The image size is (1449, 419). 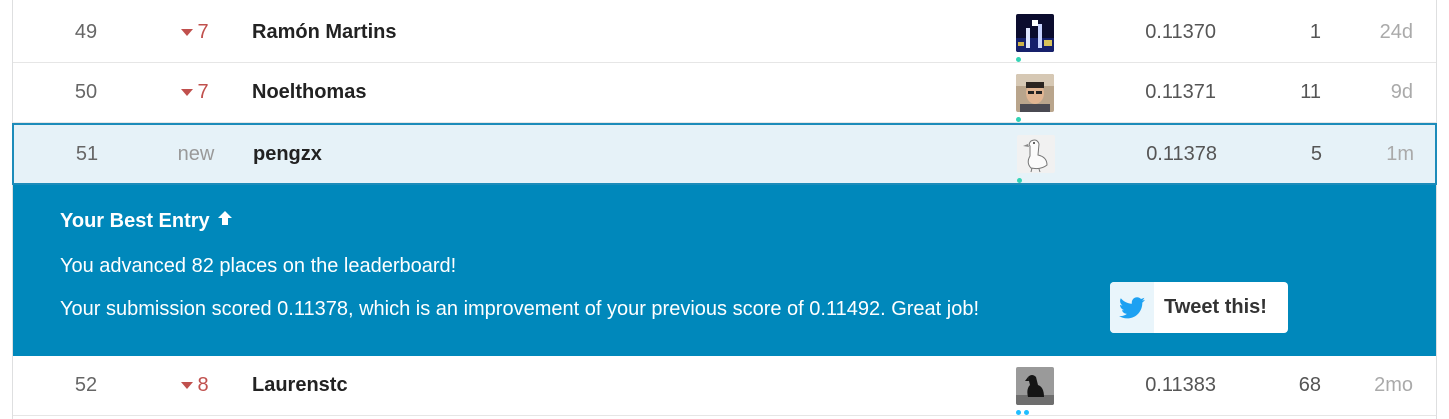 What do you see at coordinates (203, 385) in the screenshot?
I see `rank-change-value: 8` at bounding box center [203, 385].